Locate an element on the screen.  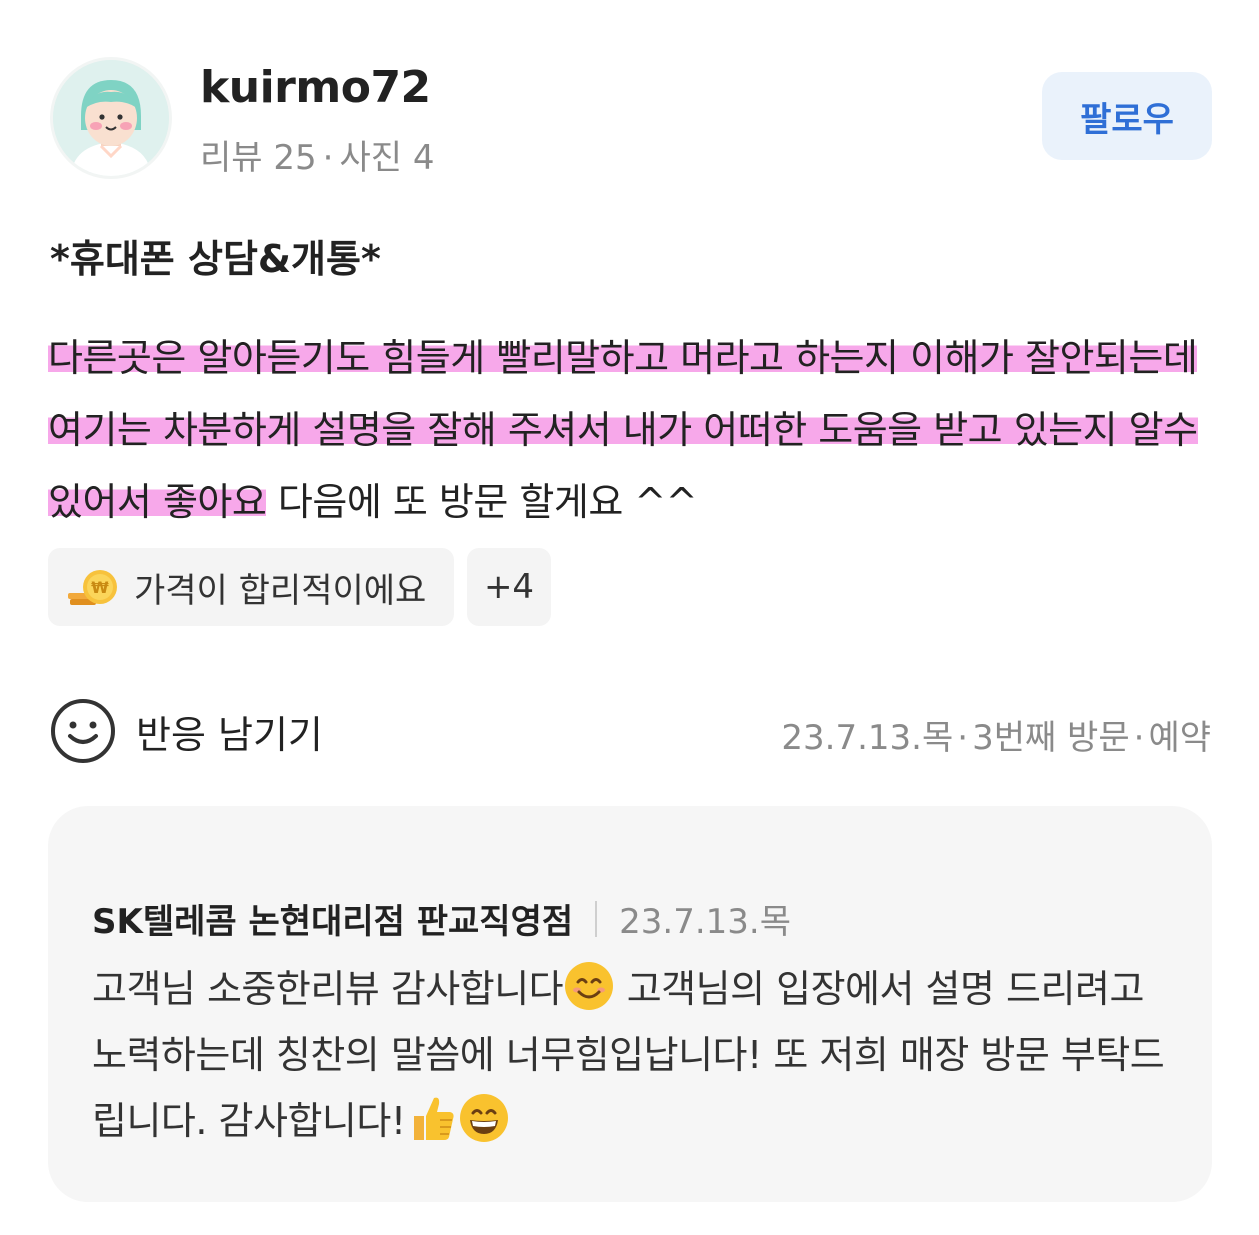
leave-reaction-button: 반응 남기기 is located at coordinates (186, 731).